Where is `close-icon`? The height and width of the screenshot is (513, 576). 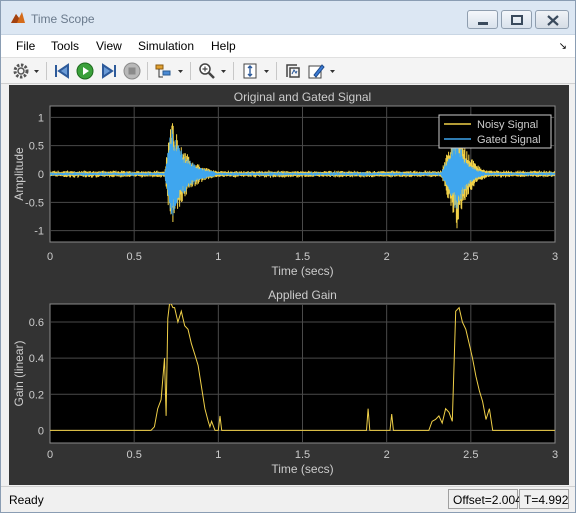 close-icon is located at coordinates (553, 20).